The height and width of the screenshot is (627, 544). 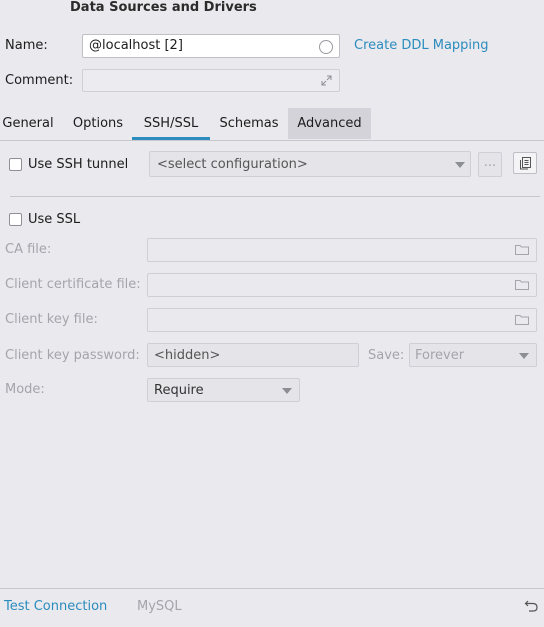 I want to click on comment-input, so click(x=211, y=80).